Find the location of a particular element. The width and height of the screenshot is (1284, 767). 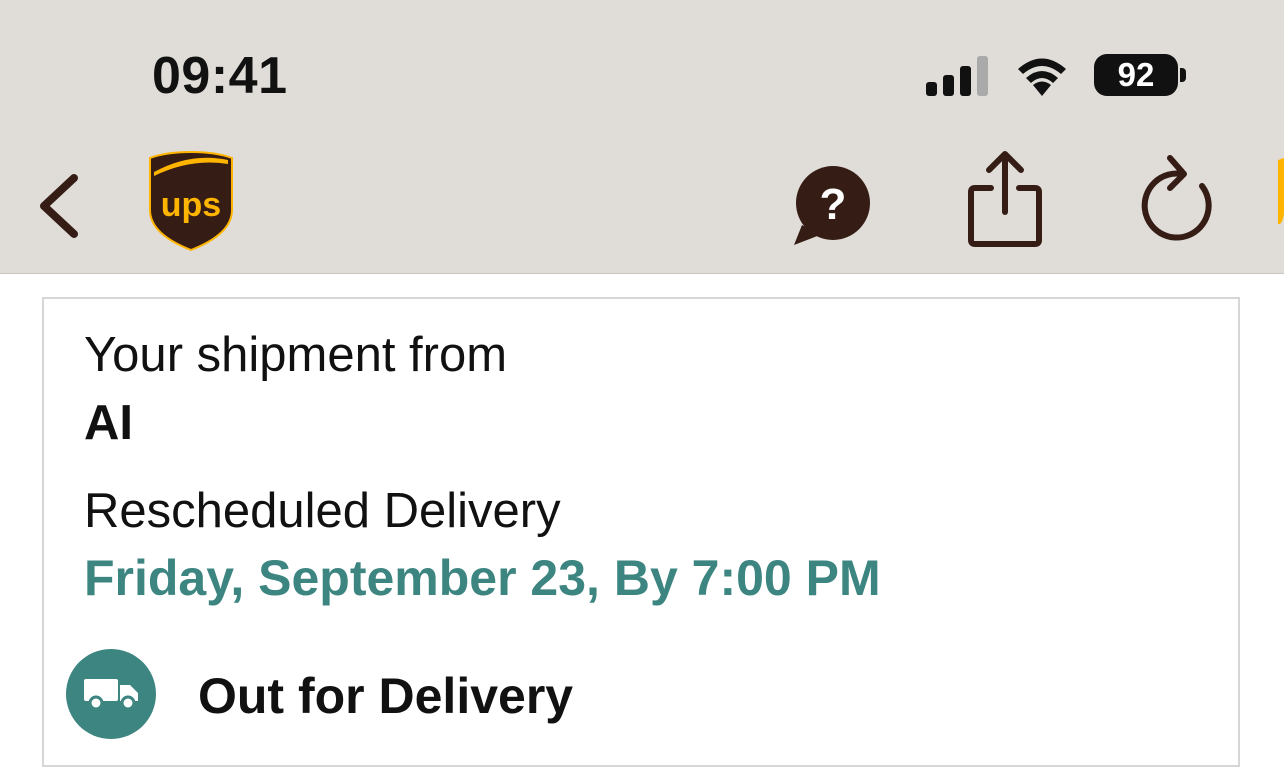

share-icon is located at coordinates (1005, 199).